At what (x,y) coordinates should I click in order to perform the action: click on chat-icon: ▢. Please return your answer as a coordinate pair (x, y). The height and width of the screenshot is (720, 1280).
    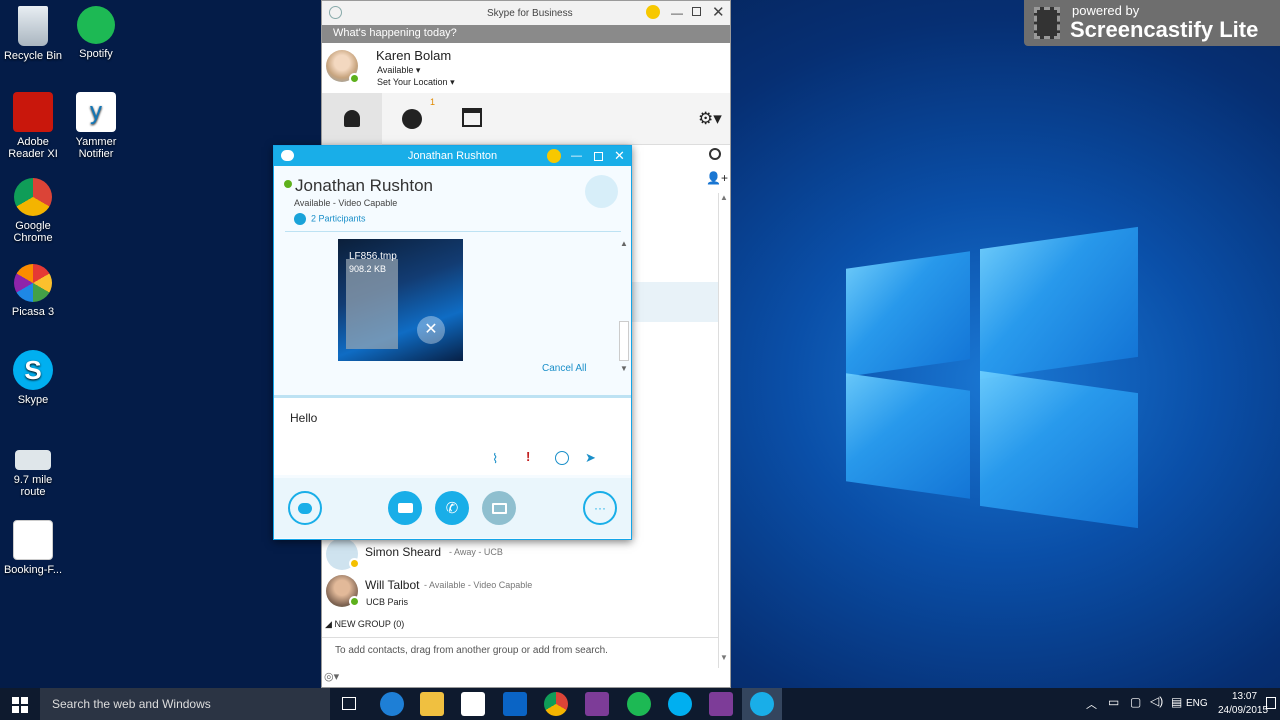
    Looking at the image, I should click on (1135, 702).